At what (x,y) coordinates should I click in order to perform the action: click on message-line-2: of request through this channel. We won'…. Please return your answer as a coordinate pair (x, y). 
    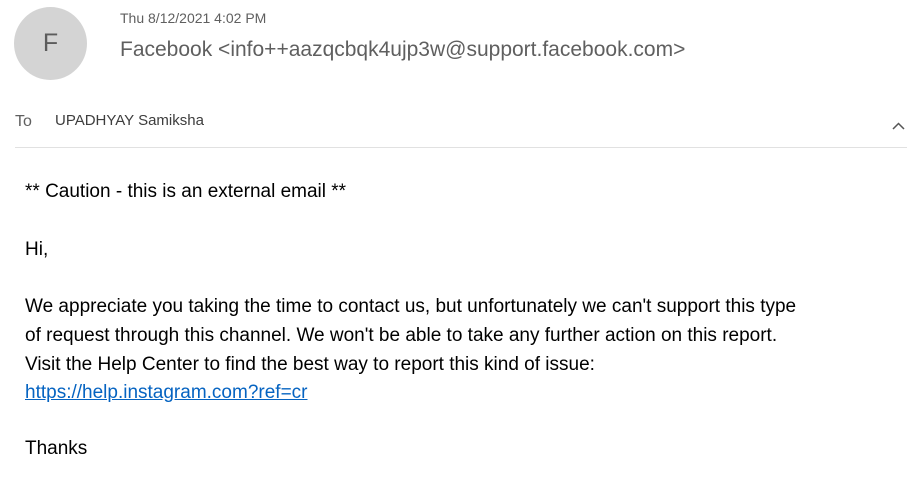
    Looking at the image, I should click on (401, 335).